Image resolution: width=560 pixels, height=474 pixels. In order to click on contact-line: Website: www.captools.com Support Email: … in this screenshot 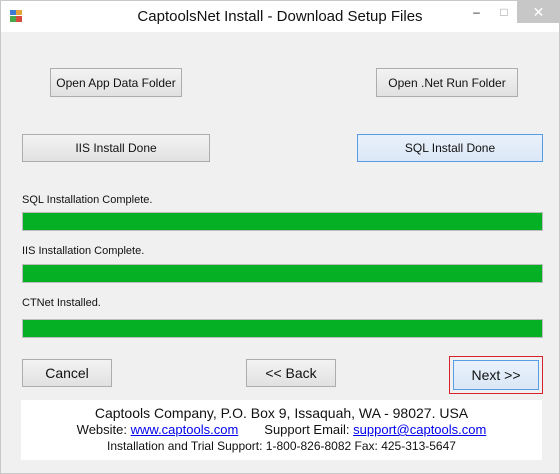, I will do `click(281, 429)`.